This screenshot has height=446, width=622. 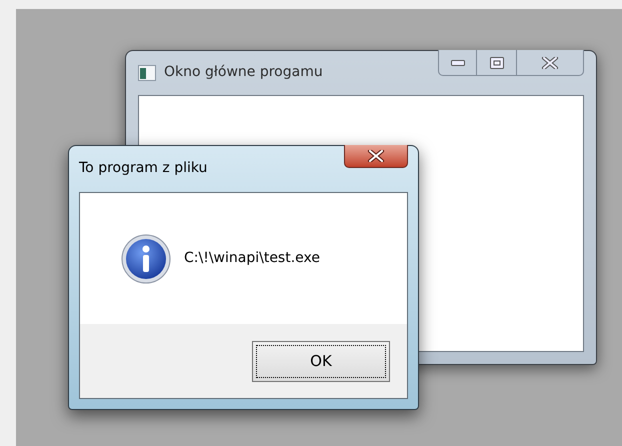 I want to click on window-icon, so click(x=147, y=72).